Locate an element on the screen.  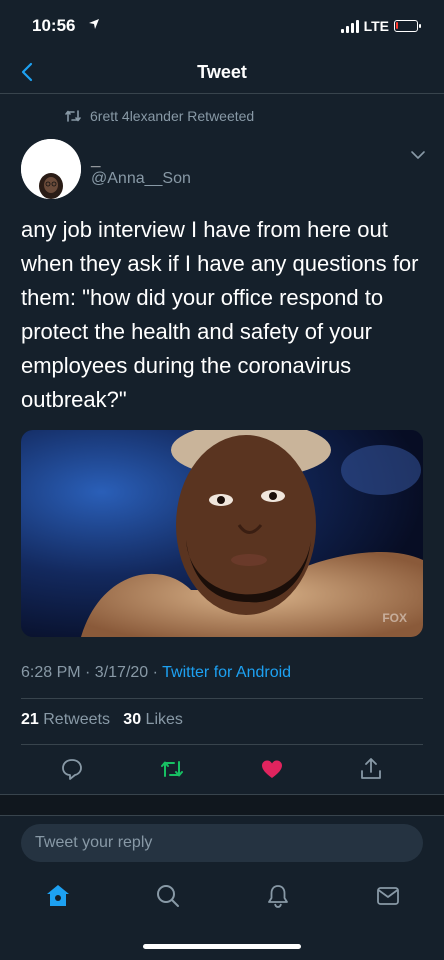
tweet-meta: 6:28 PM · 3/17/20 · Twitter for Android is located at coordinates (156, 673).